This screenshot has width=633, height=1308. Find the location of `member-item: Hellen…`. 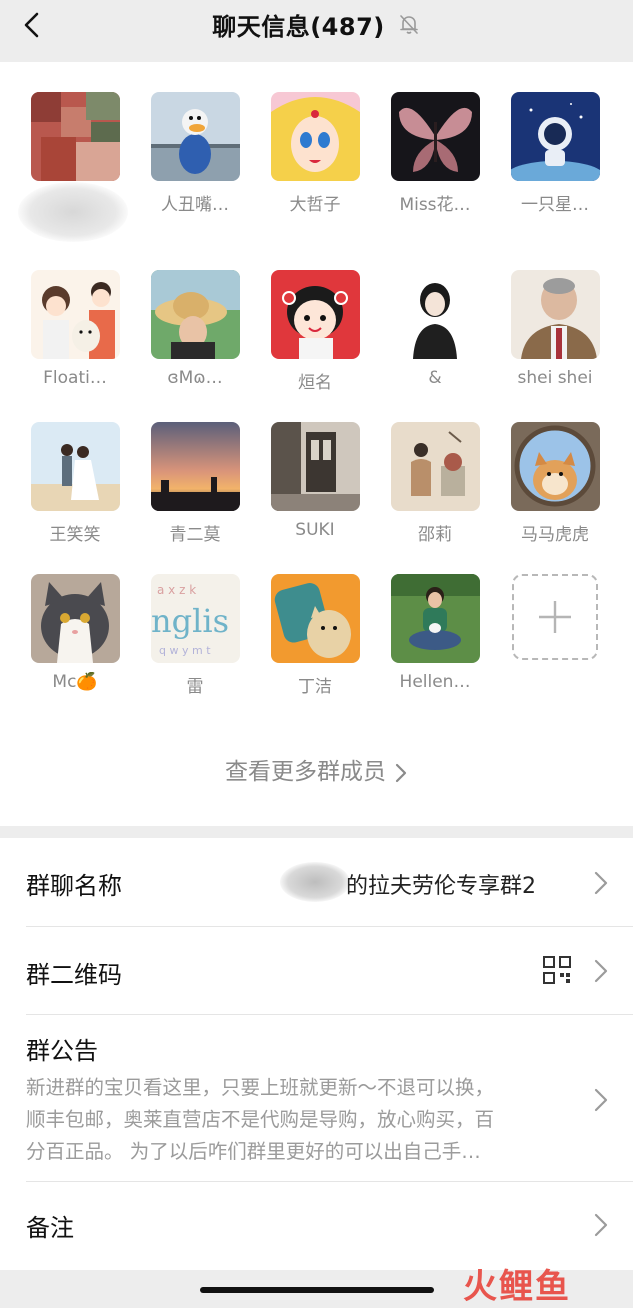

member-item: Hellen… is located at coordinates (435, 639).